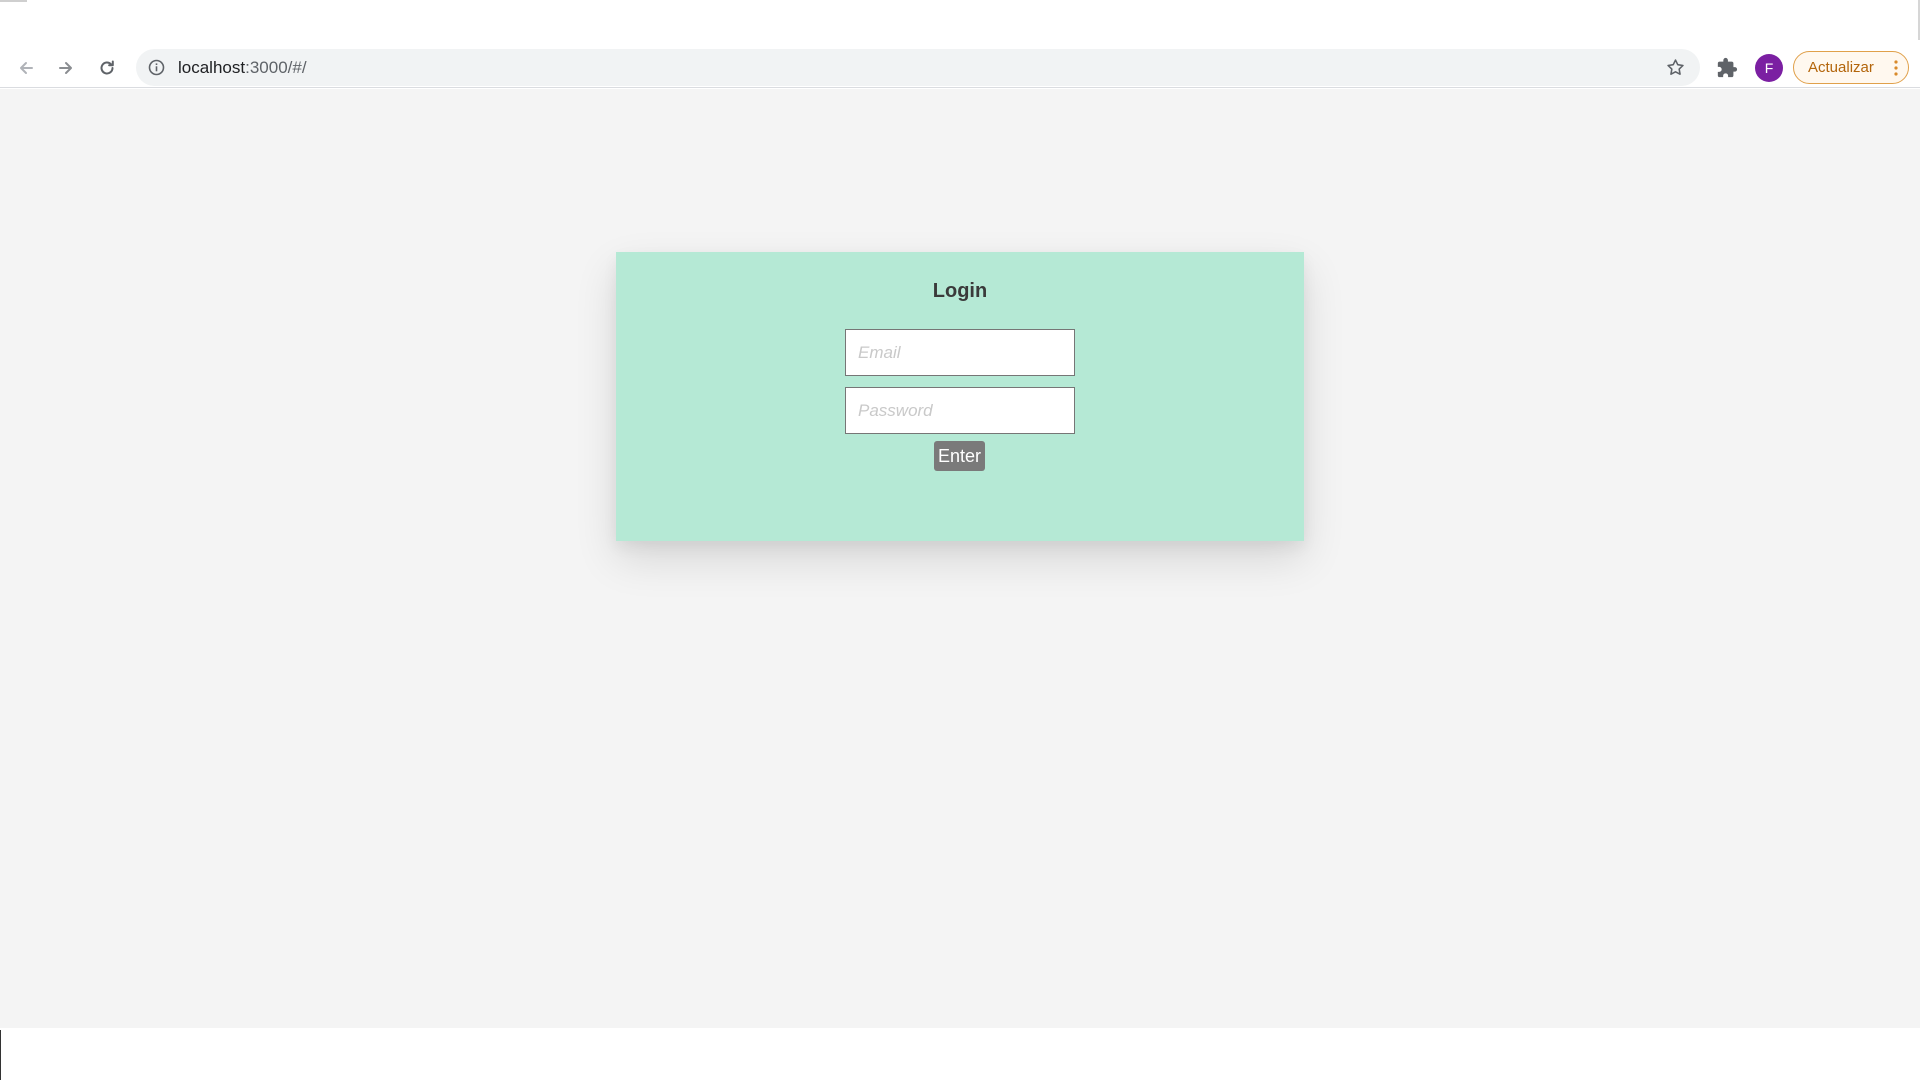 The height and width of the screenshot is (1080, 1920). I want to click on text-cursor, so click(0, 1055).